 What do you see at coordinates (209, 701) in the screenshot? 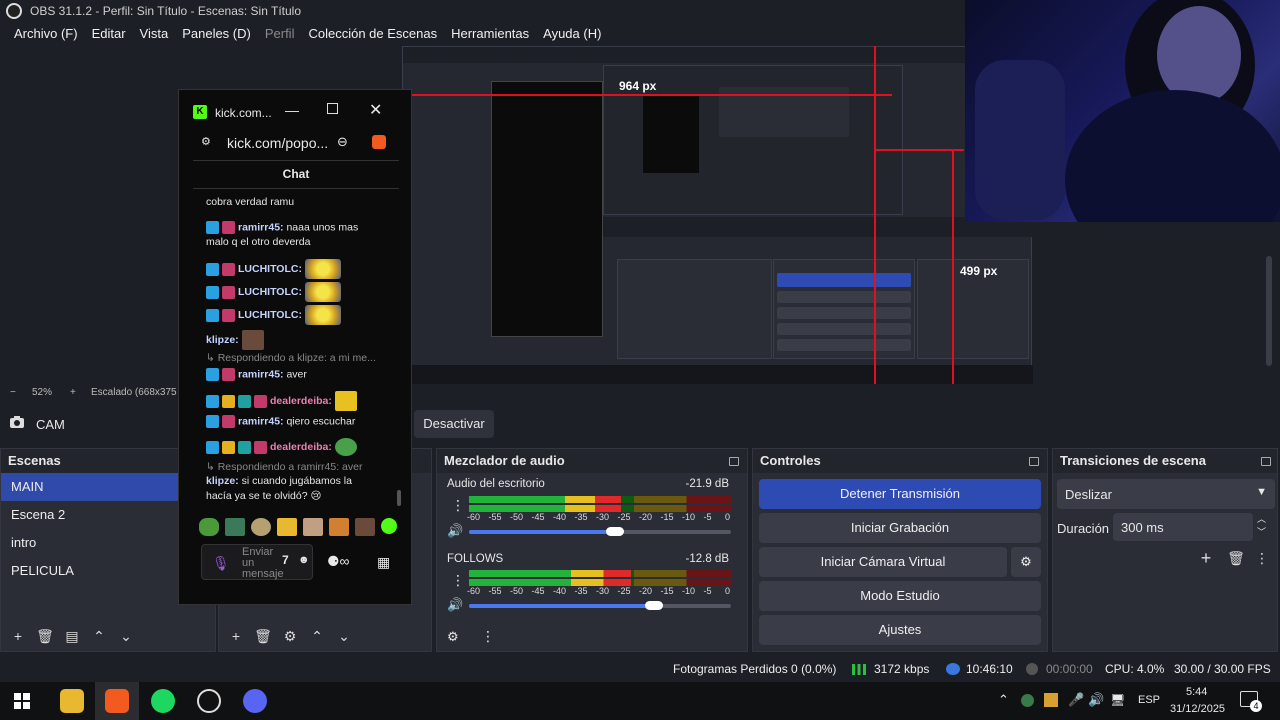
I see `obs-taskbar-icon` at bounding box center [209, 701].